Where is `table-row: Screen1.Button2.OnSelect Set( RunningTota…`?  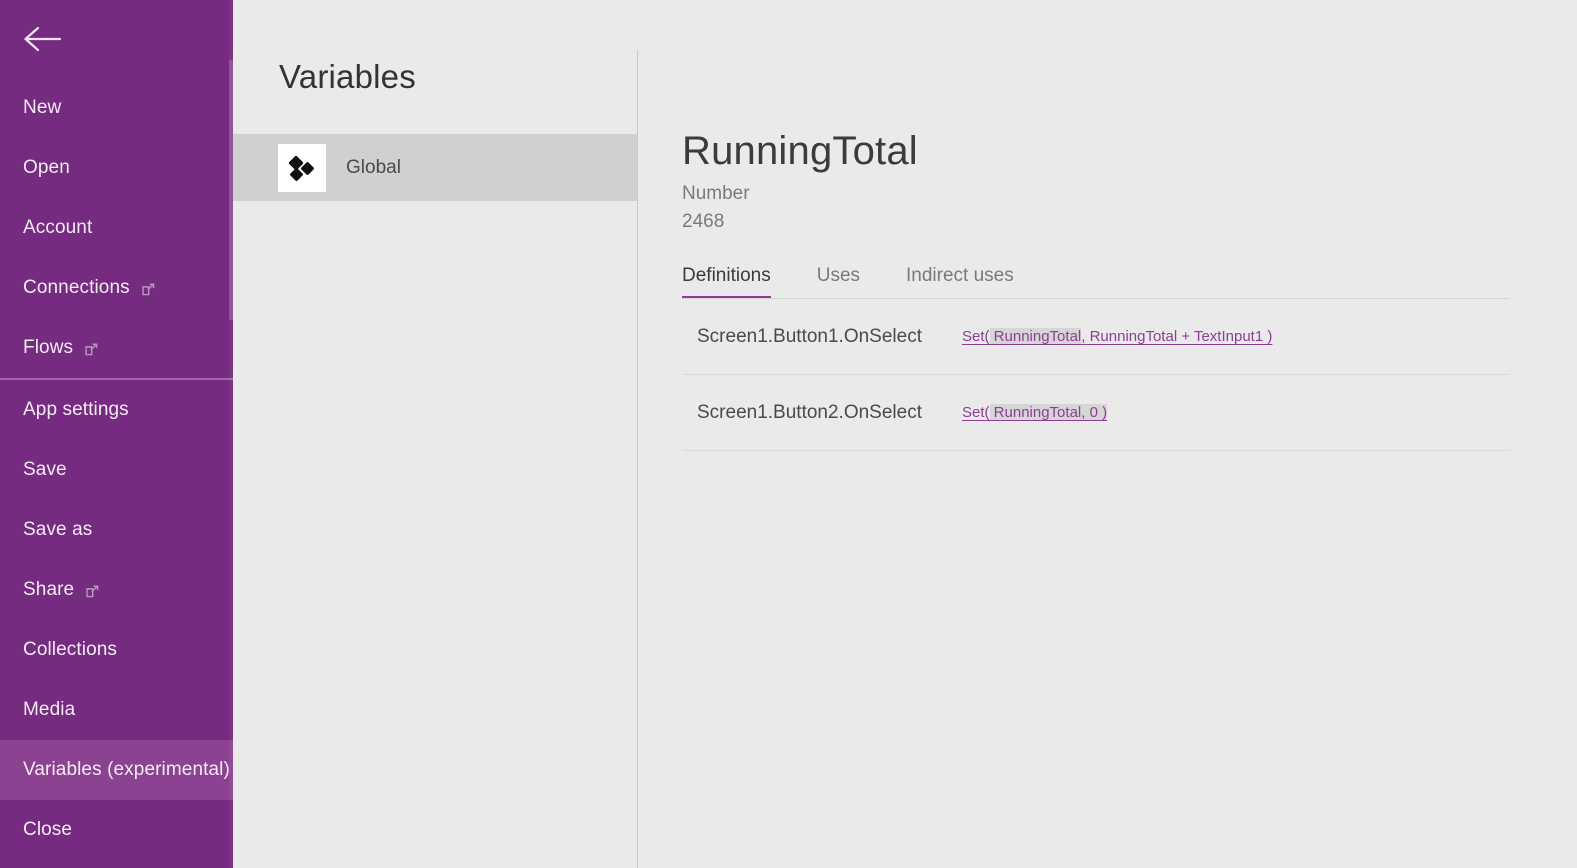
table-row: Screen1.Button2.OnSelect Set( RunningTota… is located at coordinates (1096, 413).